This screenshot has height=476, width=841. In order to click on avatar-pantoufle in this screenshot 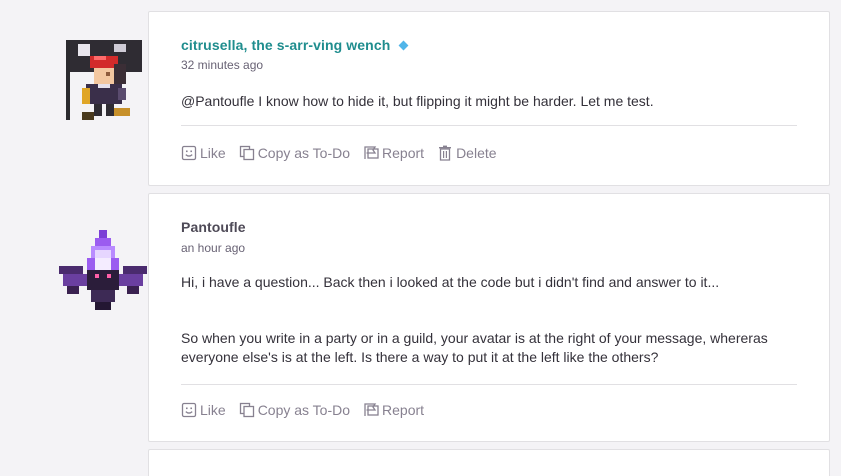, I will do `click(103, 274)`.